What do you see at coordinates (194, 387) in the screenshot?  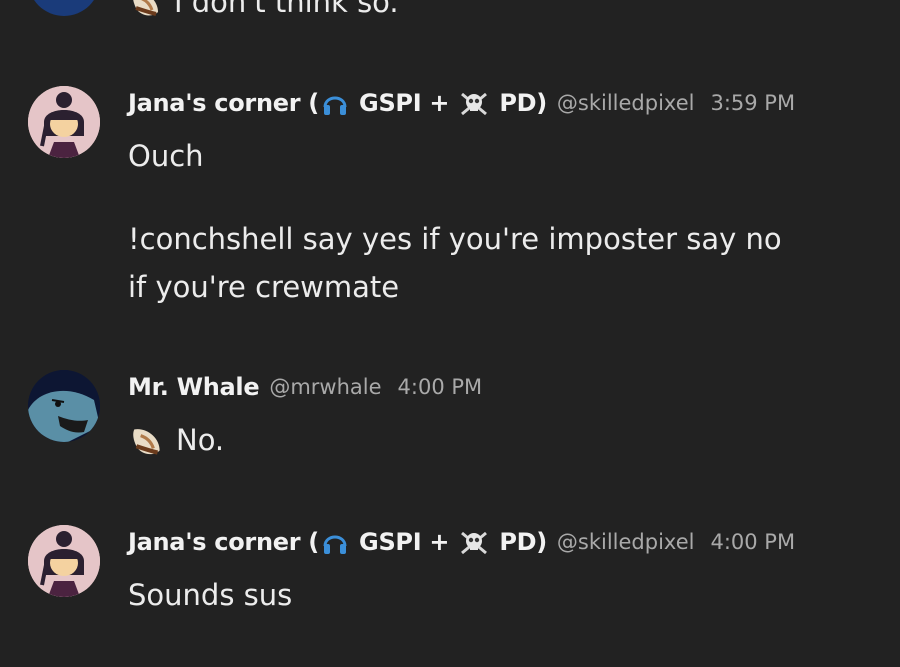 I see `author-name: Mr. Whale` at bounding box center [194, 387].